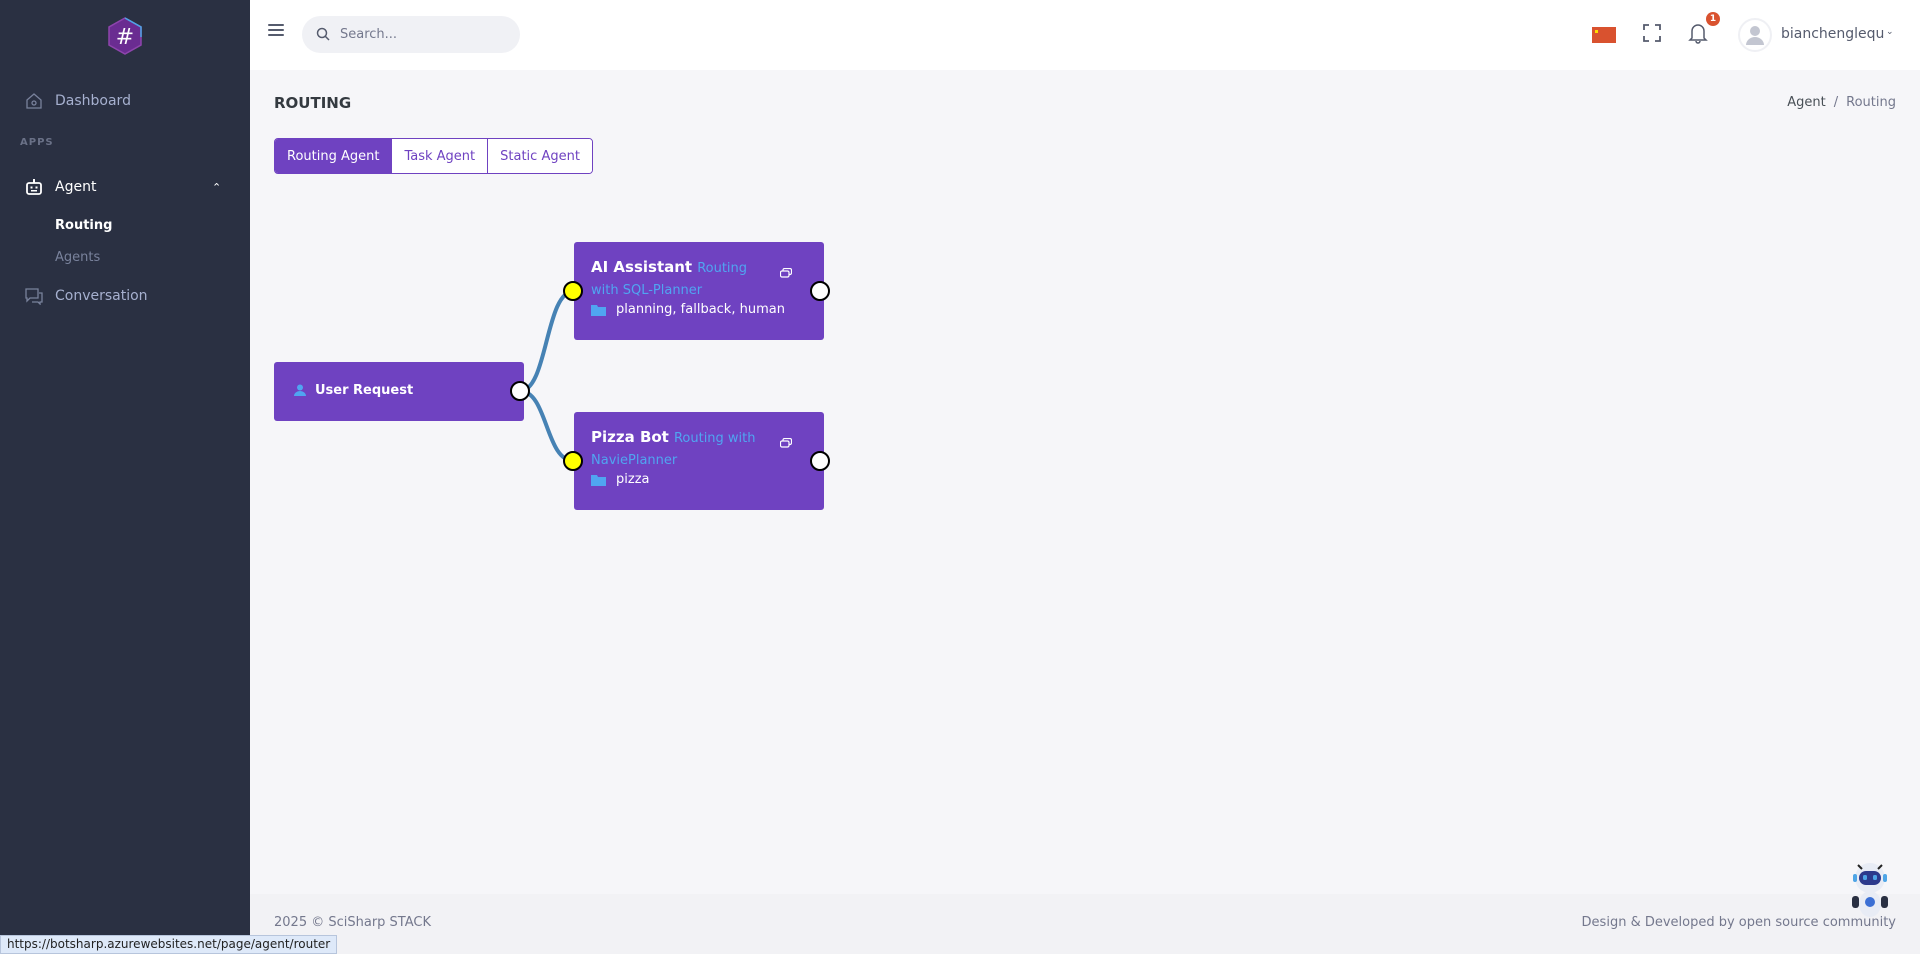  I want to click on tab-routing-agent: Routing Agent, so click(334, 156).